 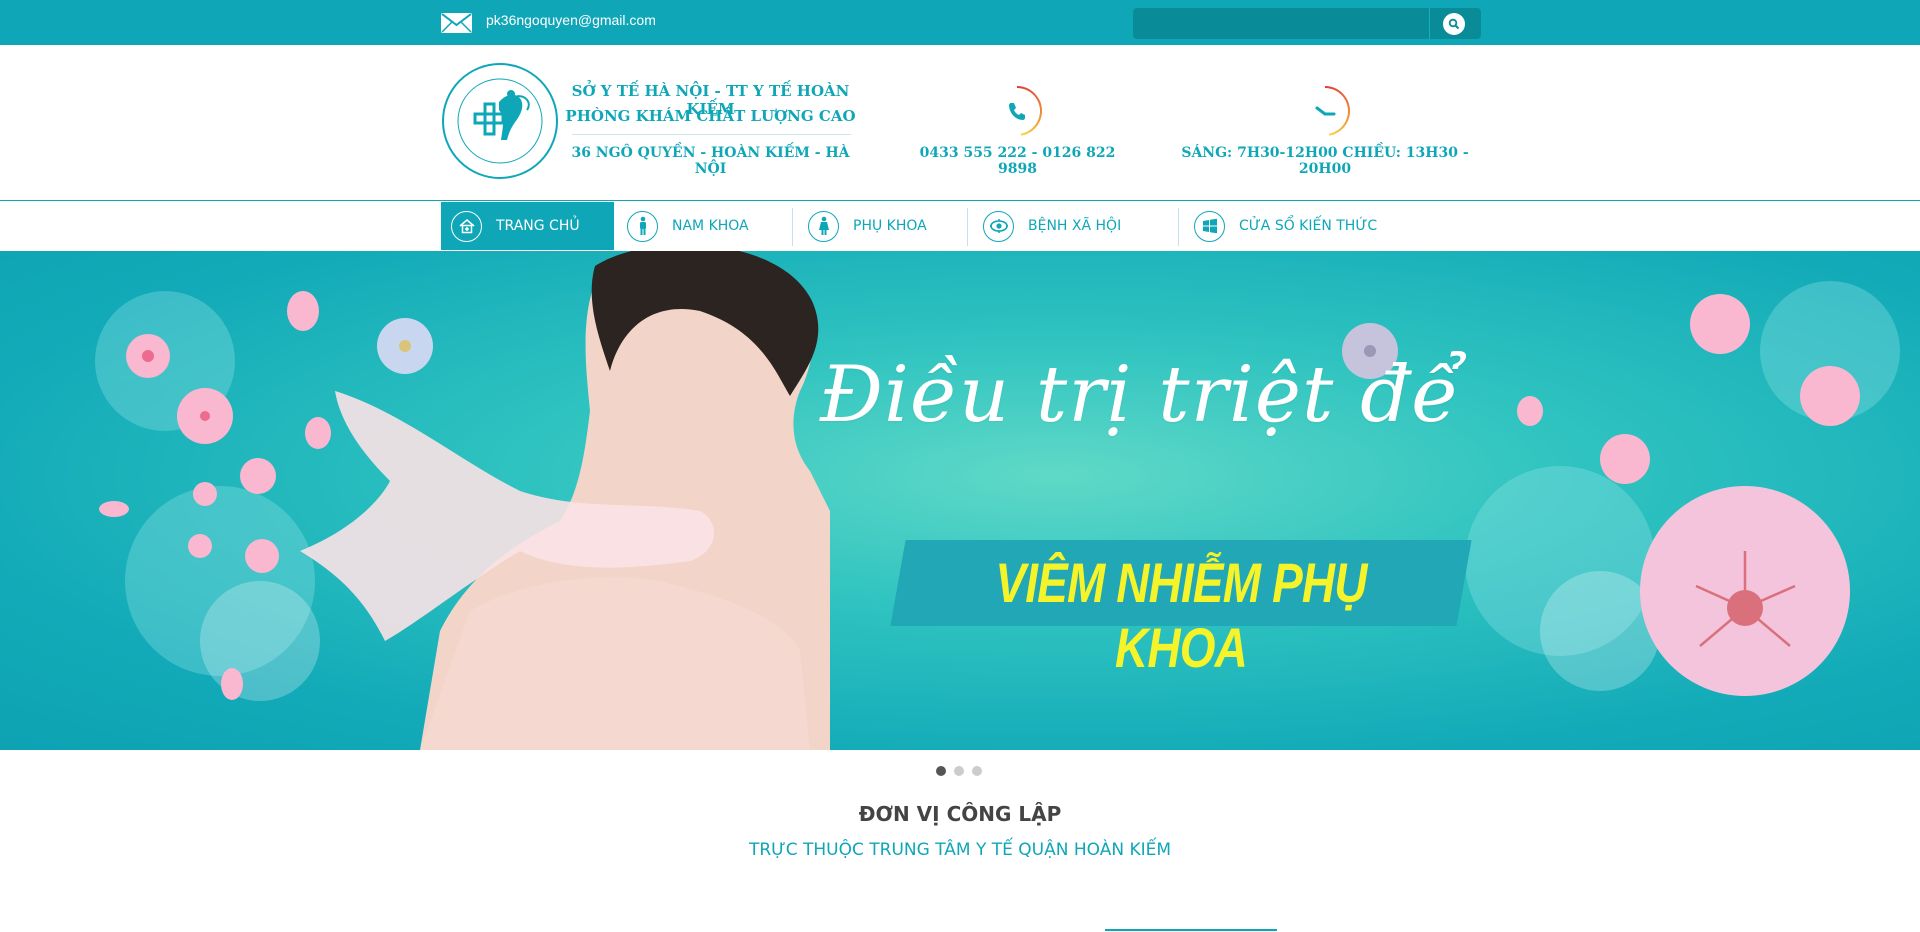 I want to click on hotline-numbers: 0433 555 222 - 0126 822 9898, so click(x=1017, y=161).